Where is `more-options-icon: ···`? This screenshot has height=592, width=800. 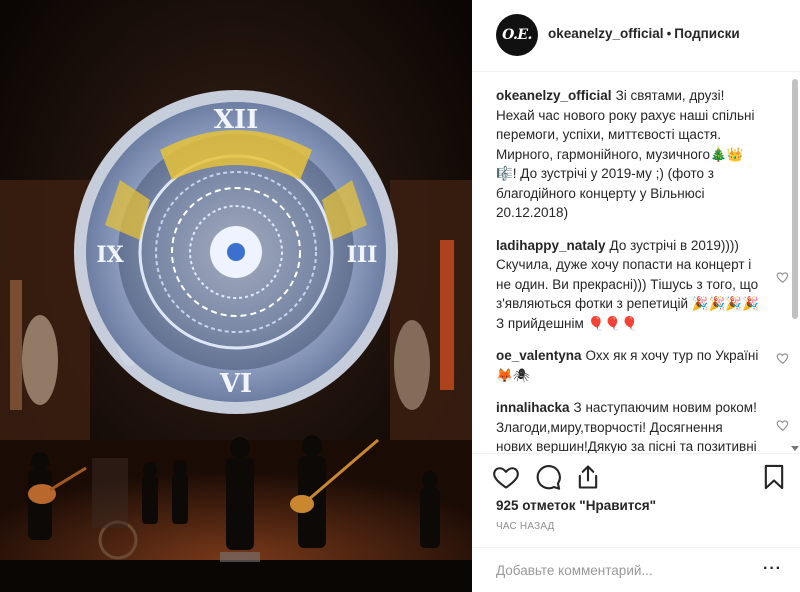
more-options-icon: ··· is located at coordinates (772, 569).